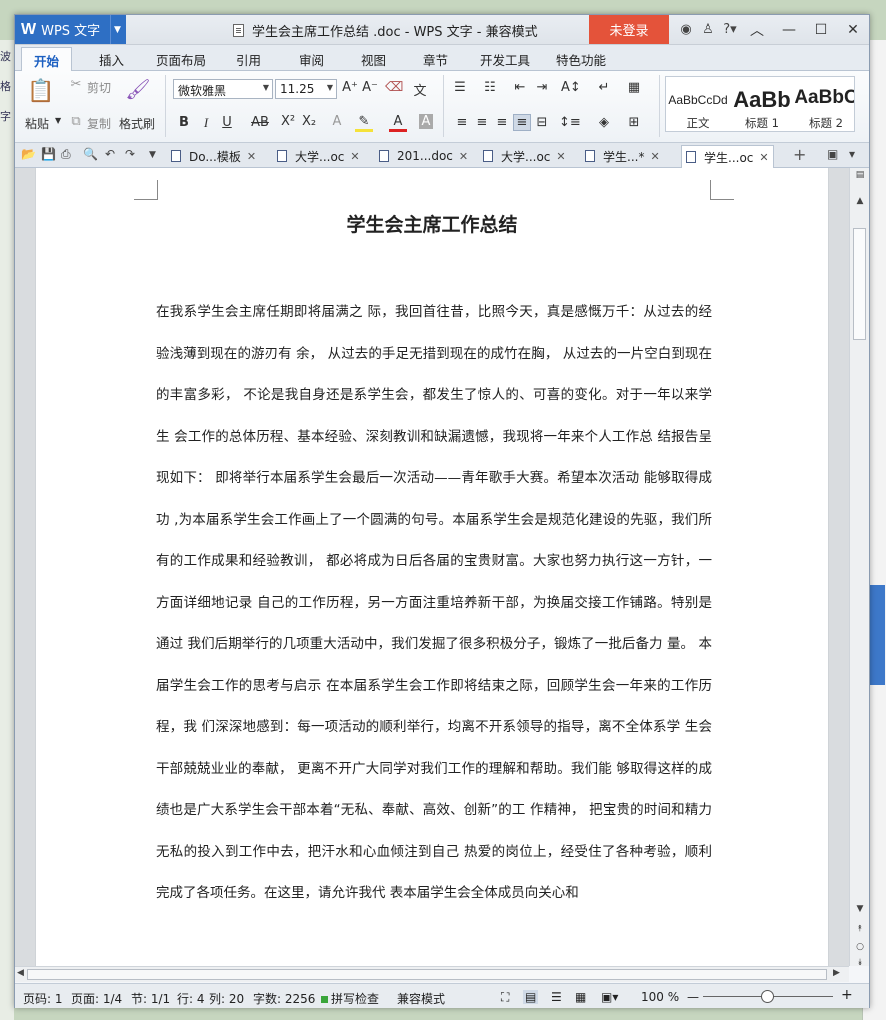 The width and height of the screenshot is (886, 1020). I want to click on print-icon: ⎙, so click(66, 154).